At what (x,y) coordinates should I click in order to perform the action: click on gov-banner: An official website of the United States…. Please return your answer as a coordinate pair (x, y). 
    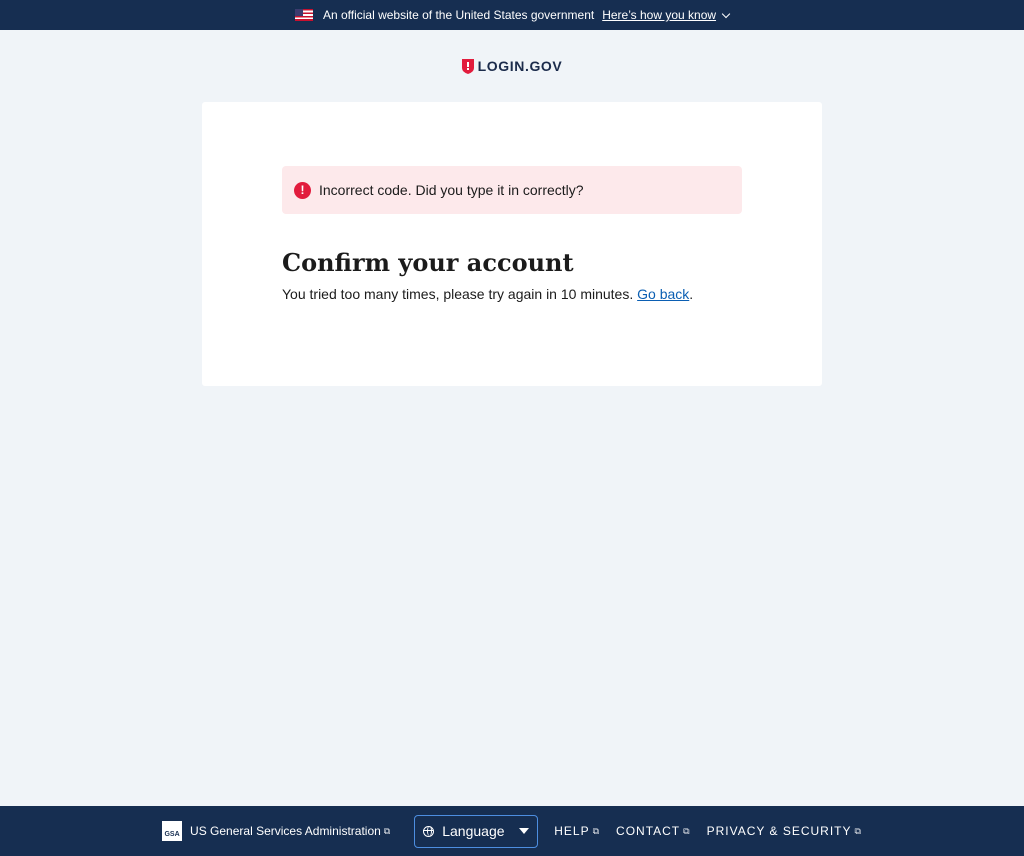
    Looking at the image, I should click on (512, 15).